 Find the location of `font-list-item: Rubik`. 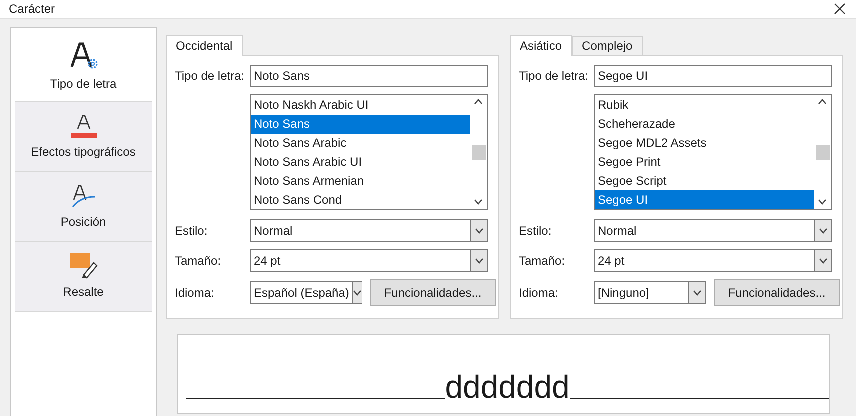

font-list-item: Rubik is located at coordinates (704, 105).